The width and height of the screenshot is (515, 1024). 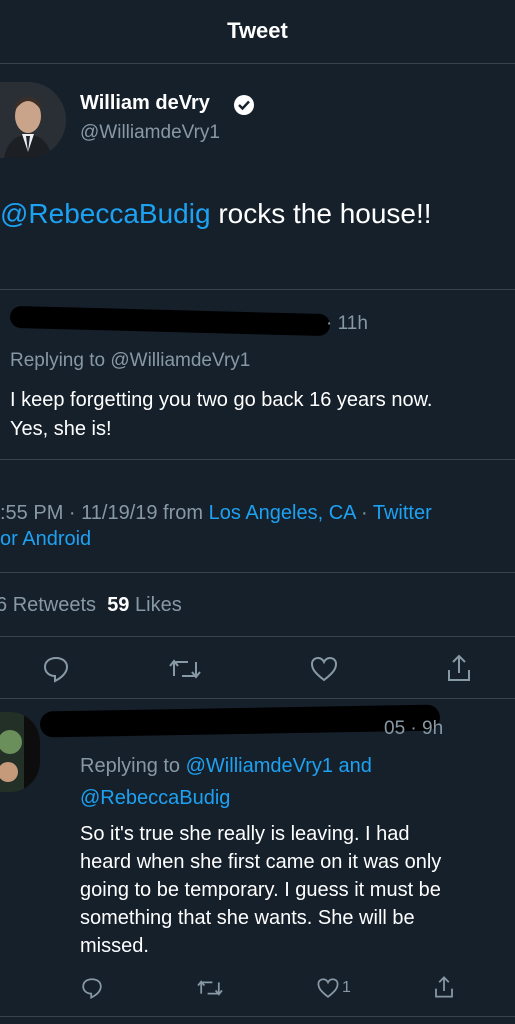 What do you see at coordinates (352, 766) in the screenshot?
I see `replying-and: and` at bounding box center [352, 766].